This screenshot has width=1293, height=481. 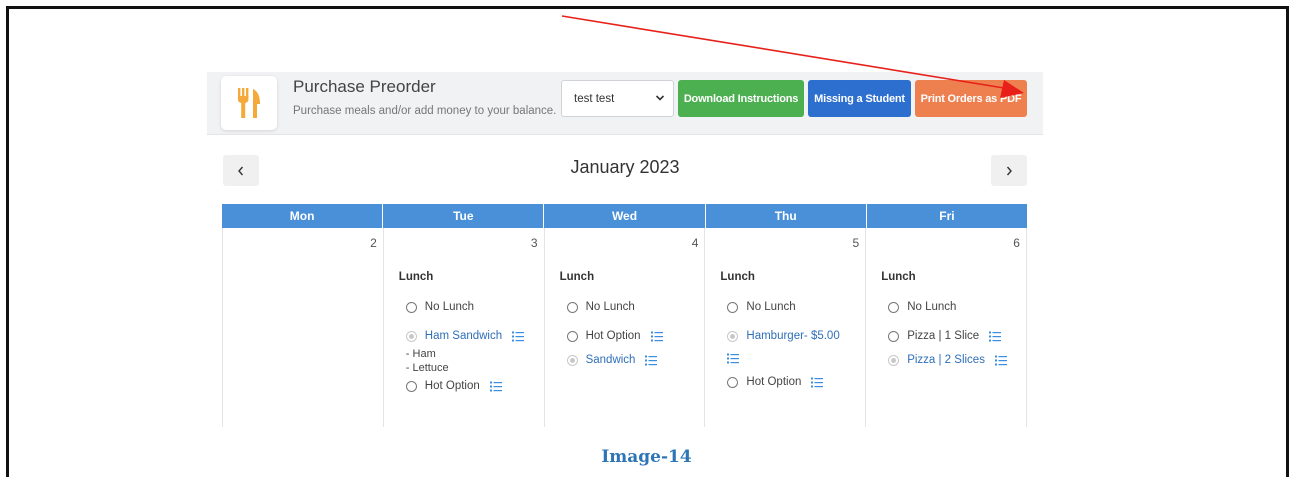 What do you see at coordinates (625, 167) in the screenshot?
I see `month-title: January 2023` at bounding box center [625, 167].